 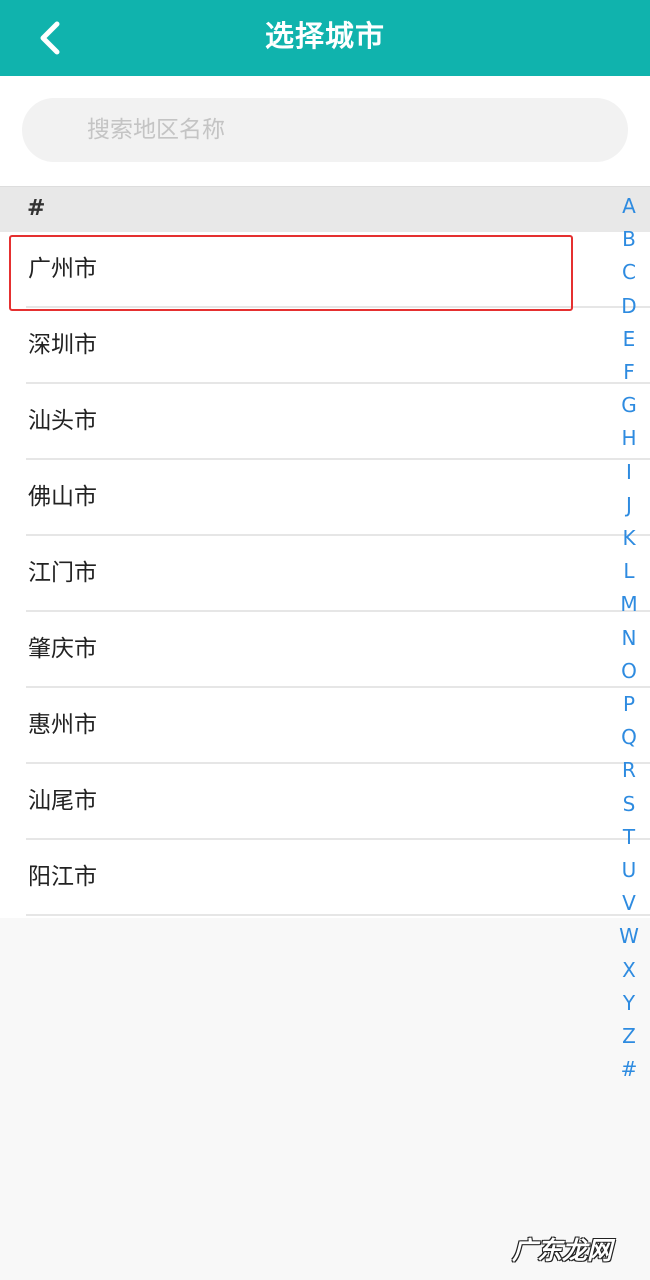 What do you see at coordinates (629, 1036) in the screenshot?
I see `index-letter-z: Z` at bounding box center [629, 1036].